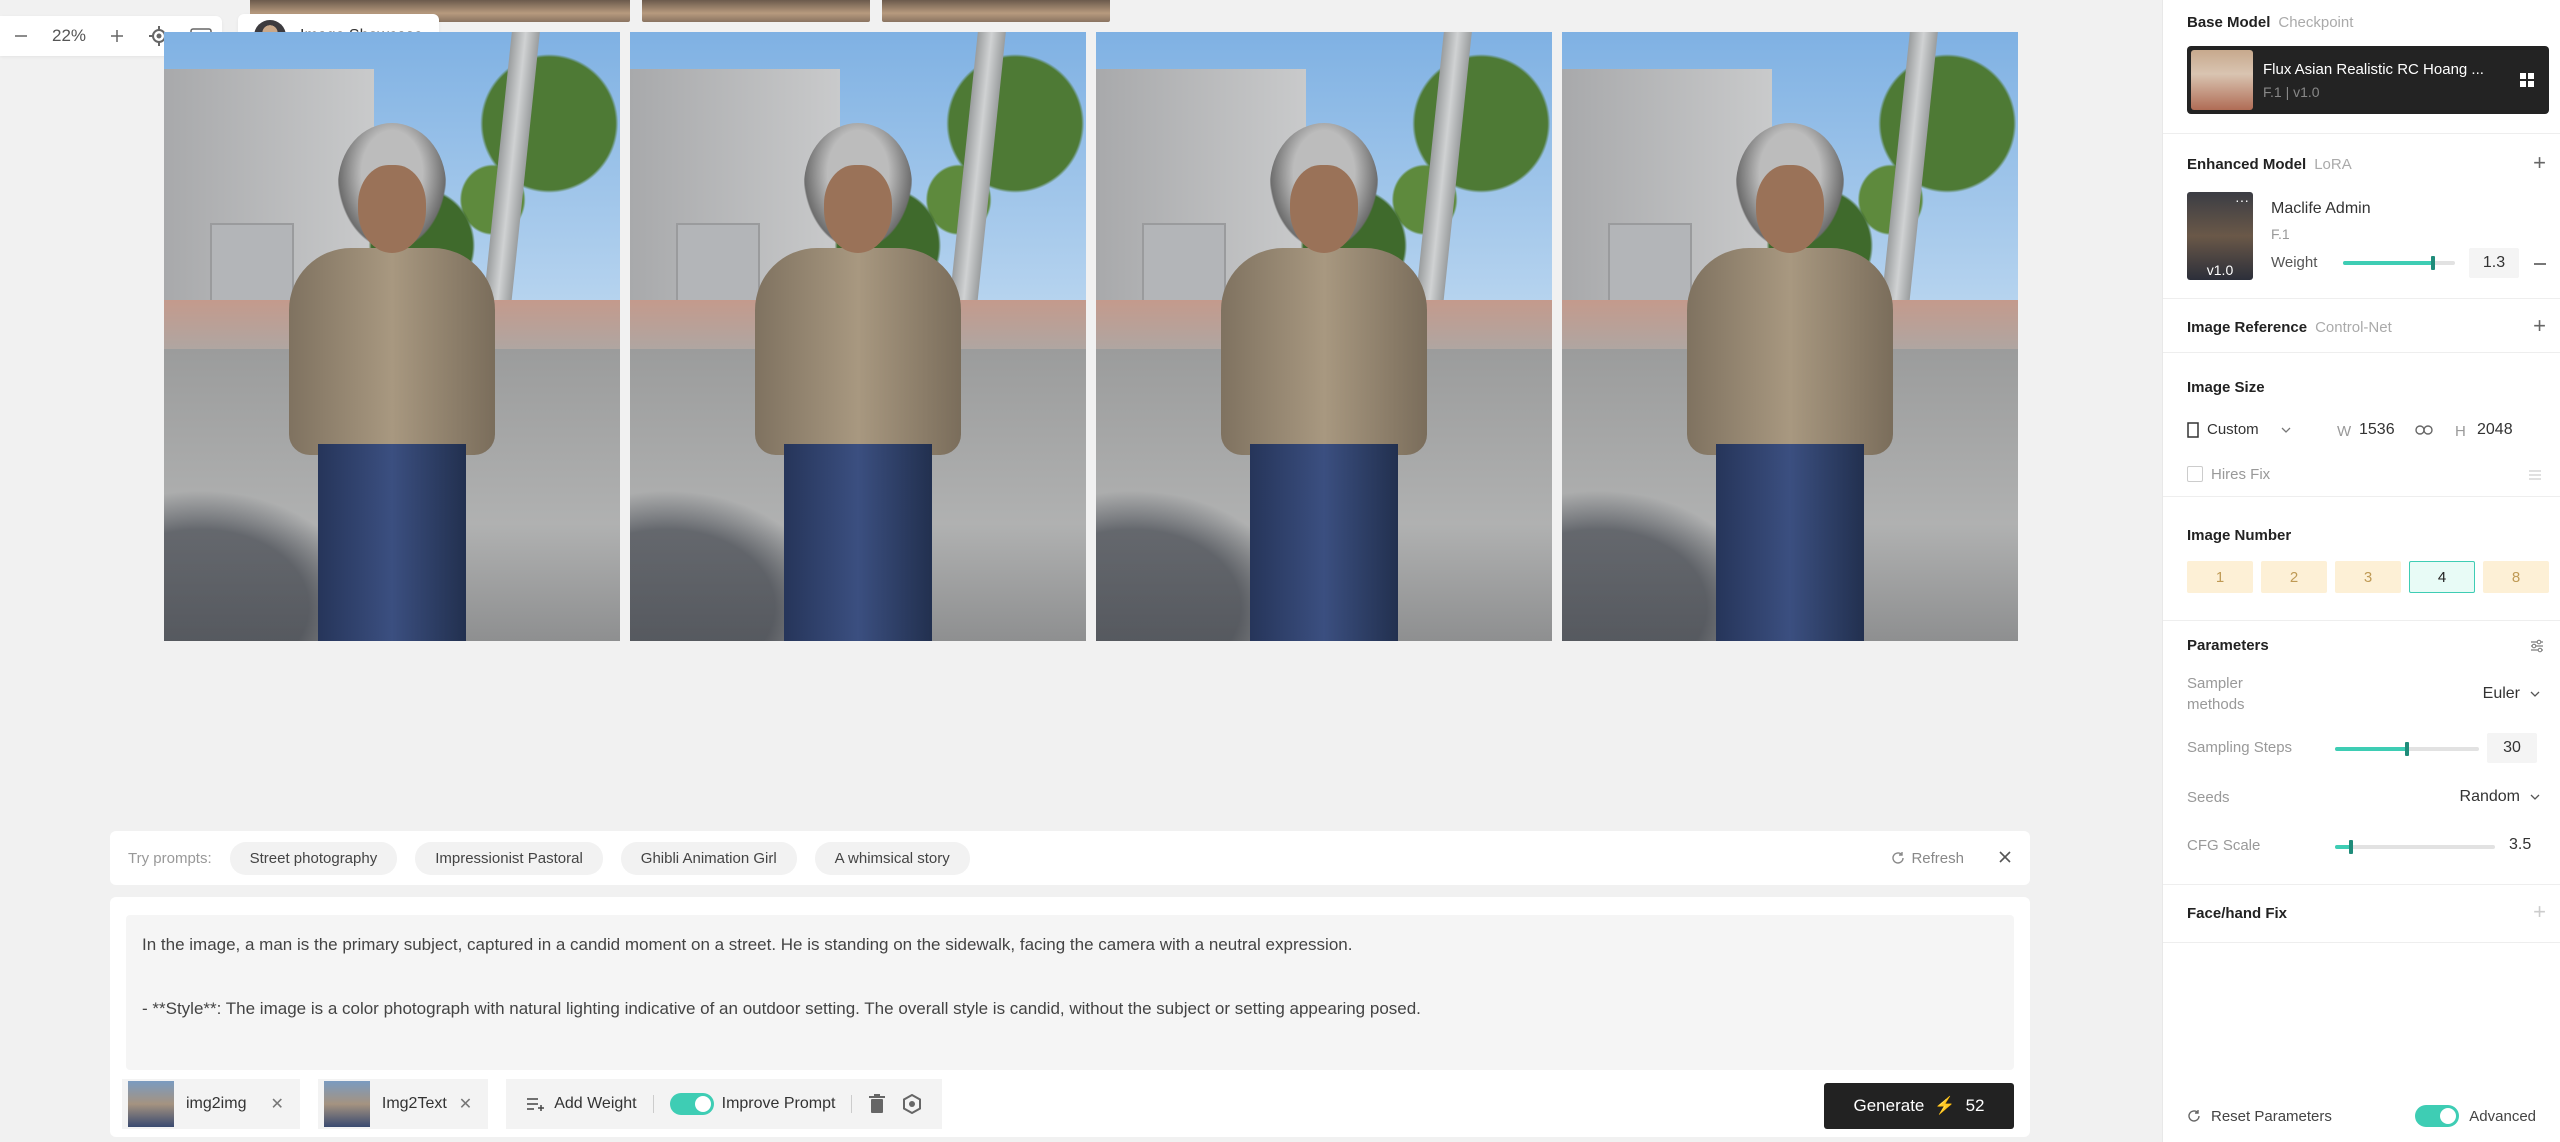 The height and width of the screenshot is (1142, 2560). Describe the element at coordinates (2494, 263) in the screenshot. I see `lora-weight-value: 1.3` at that location.